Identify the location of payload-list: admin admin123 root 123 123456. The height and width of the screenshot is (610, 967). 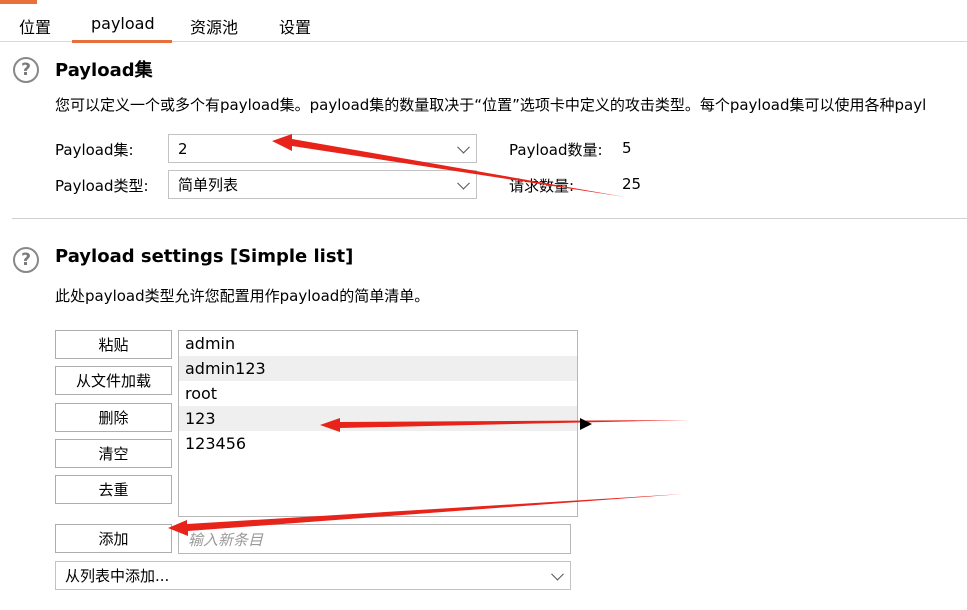
(378, 423).